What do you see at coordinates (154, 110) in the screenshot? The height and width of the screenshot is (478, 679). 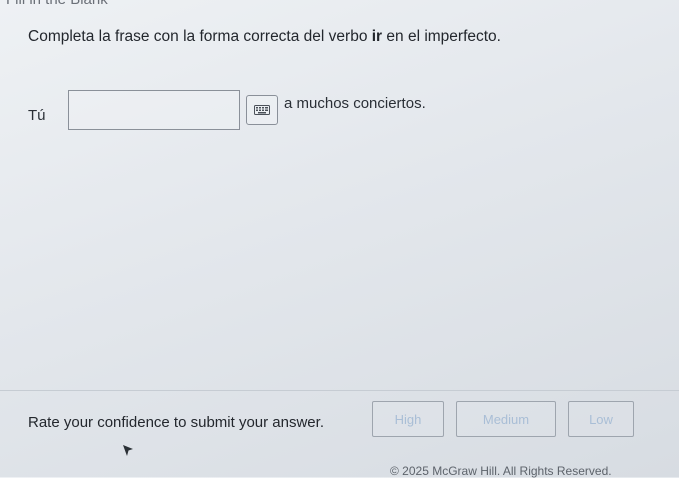 I see `answer-input` at bounding box center [154, 110].